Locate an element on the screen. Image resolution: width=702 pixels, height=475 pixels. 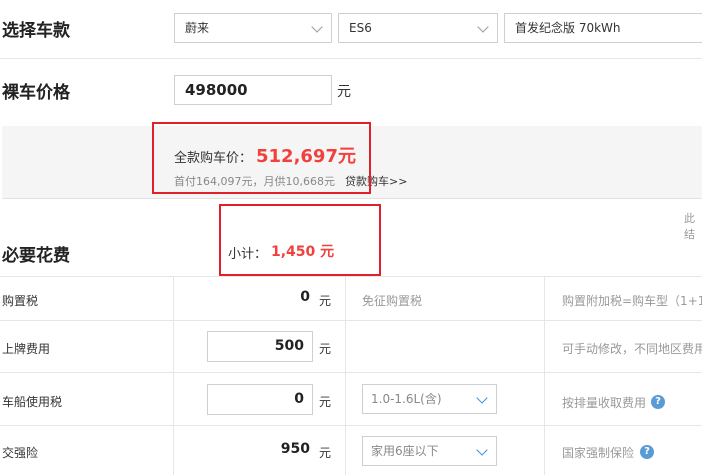
vehicle-tax-input: 0 is located at coordinates (260, 399).